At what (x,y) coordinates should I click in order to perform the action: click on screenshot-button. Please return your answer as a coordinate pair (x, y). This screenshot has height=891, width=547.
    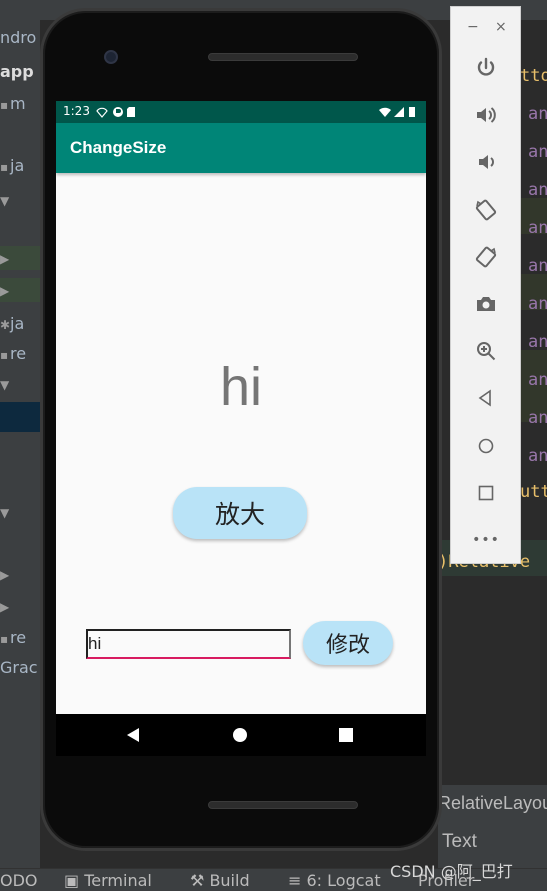
    Looking at the image, I should click on (486, 304).